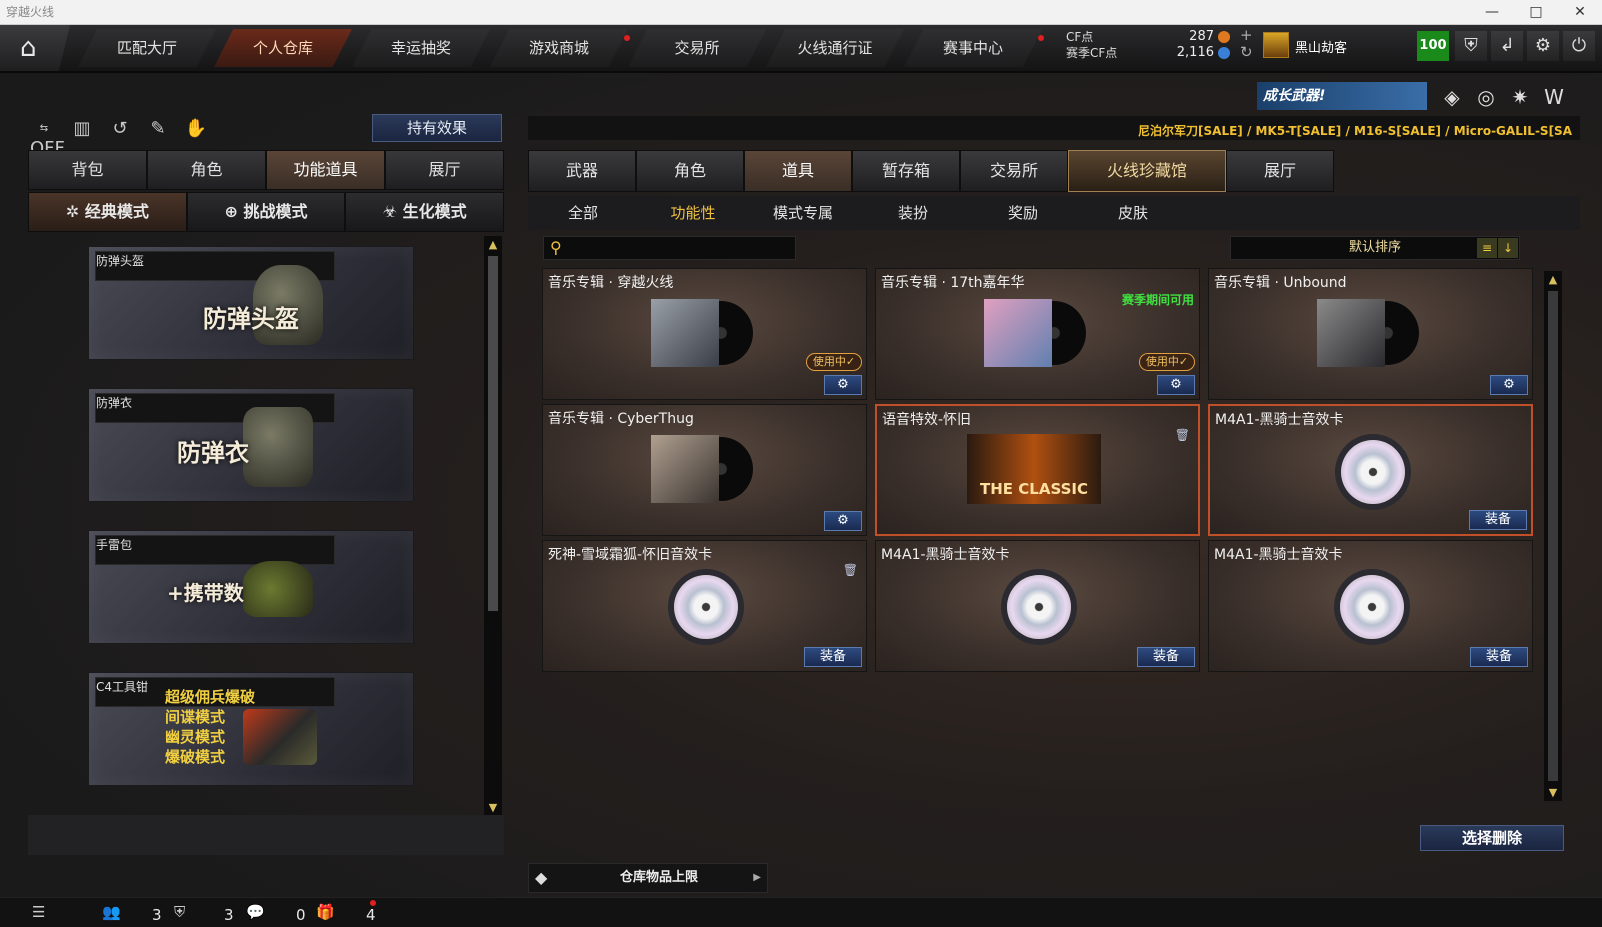  Describe the element at coordinates (1492, 838) in the screenshot. I see `select-delete-button: 选择删除` at that location.